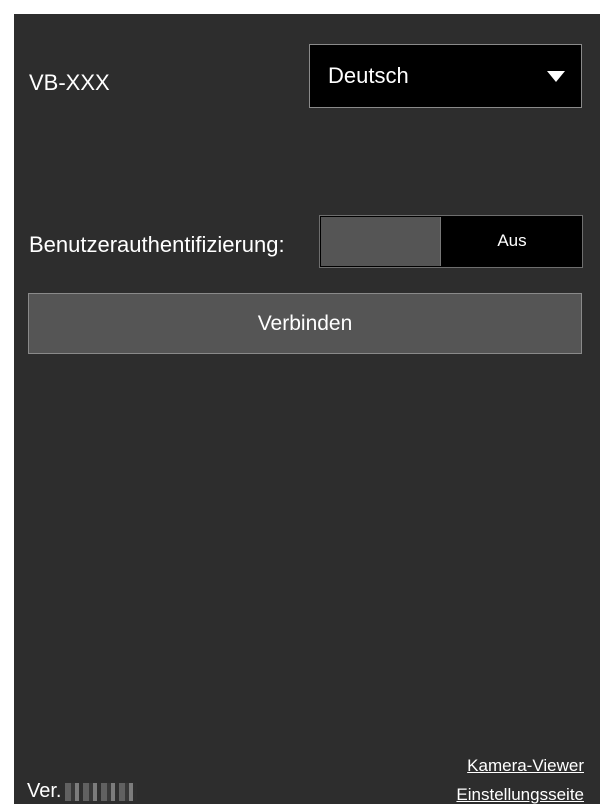  Describe the element at coordinates (381, 241) in the screenshot. I see `toggle-knob` at that location.